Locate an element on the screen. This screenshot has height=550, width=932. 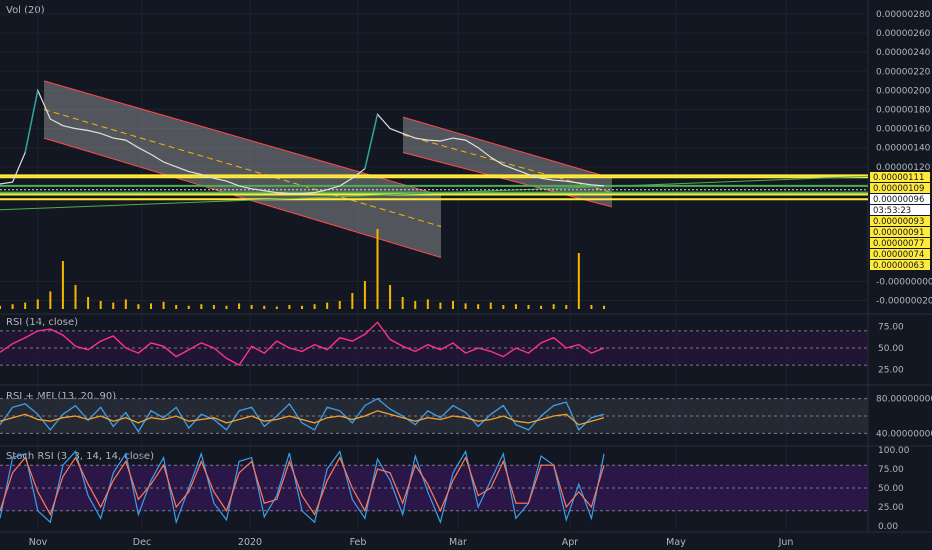
price-label-text: 0.00000077 is located at coordinates (898, 244).